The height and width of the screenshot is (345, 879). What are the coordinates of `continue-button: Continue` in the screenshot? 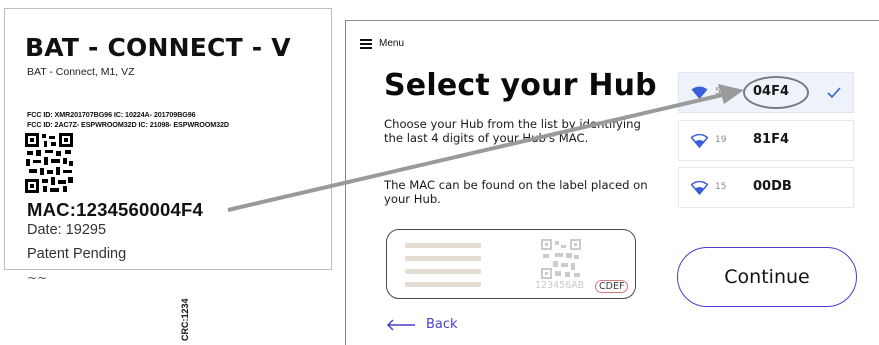 It's located at (767, 277).